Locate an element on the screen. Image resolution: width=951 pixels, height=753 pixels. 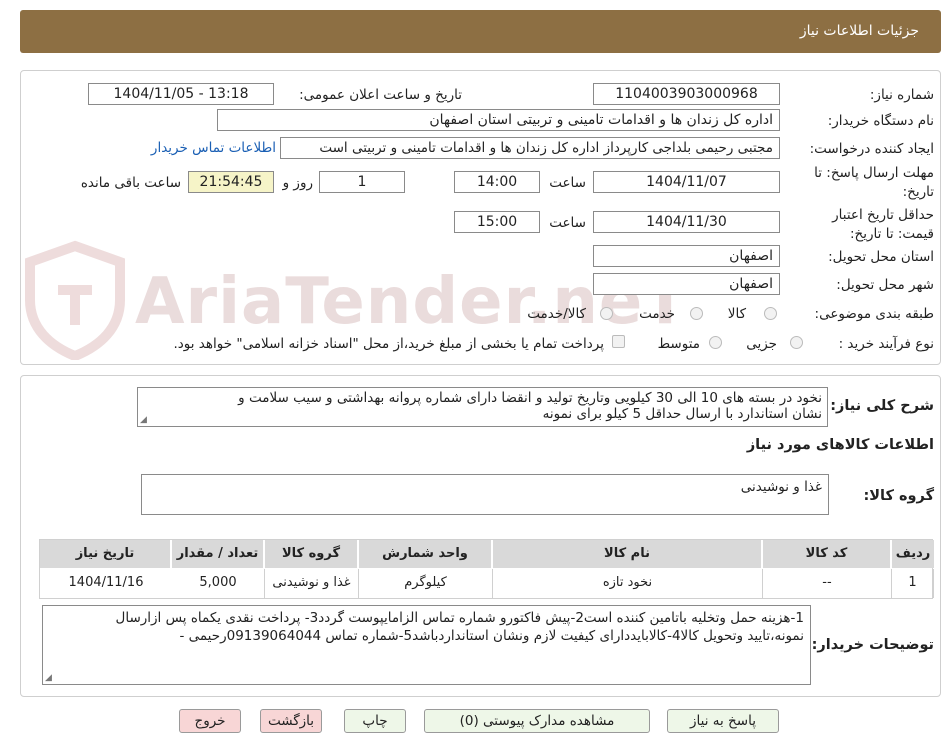
cell-date: 1404/11/16 is located at coordinates (106, 582).